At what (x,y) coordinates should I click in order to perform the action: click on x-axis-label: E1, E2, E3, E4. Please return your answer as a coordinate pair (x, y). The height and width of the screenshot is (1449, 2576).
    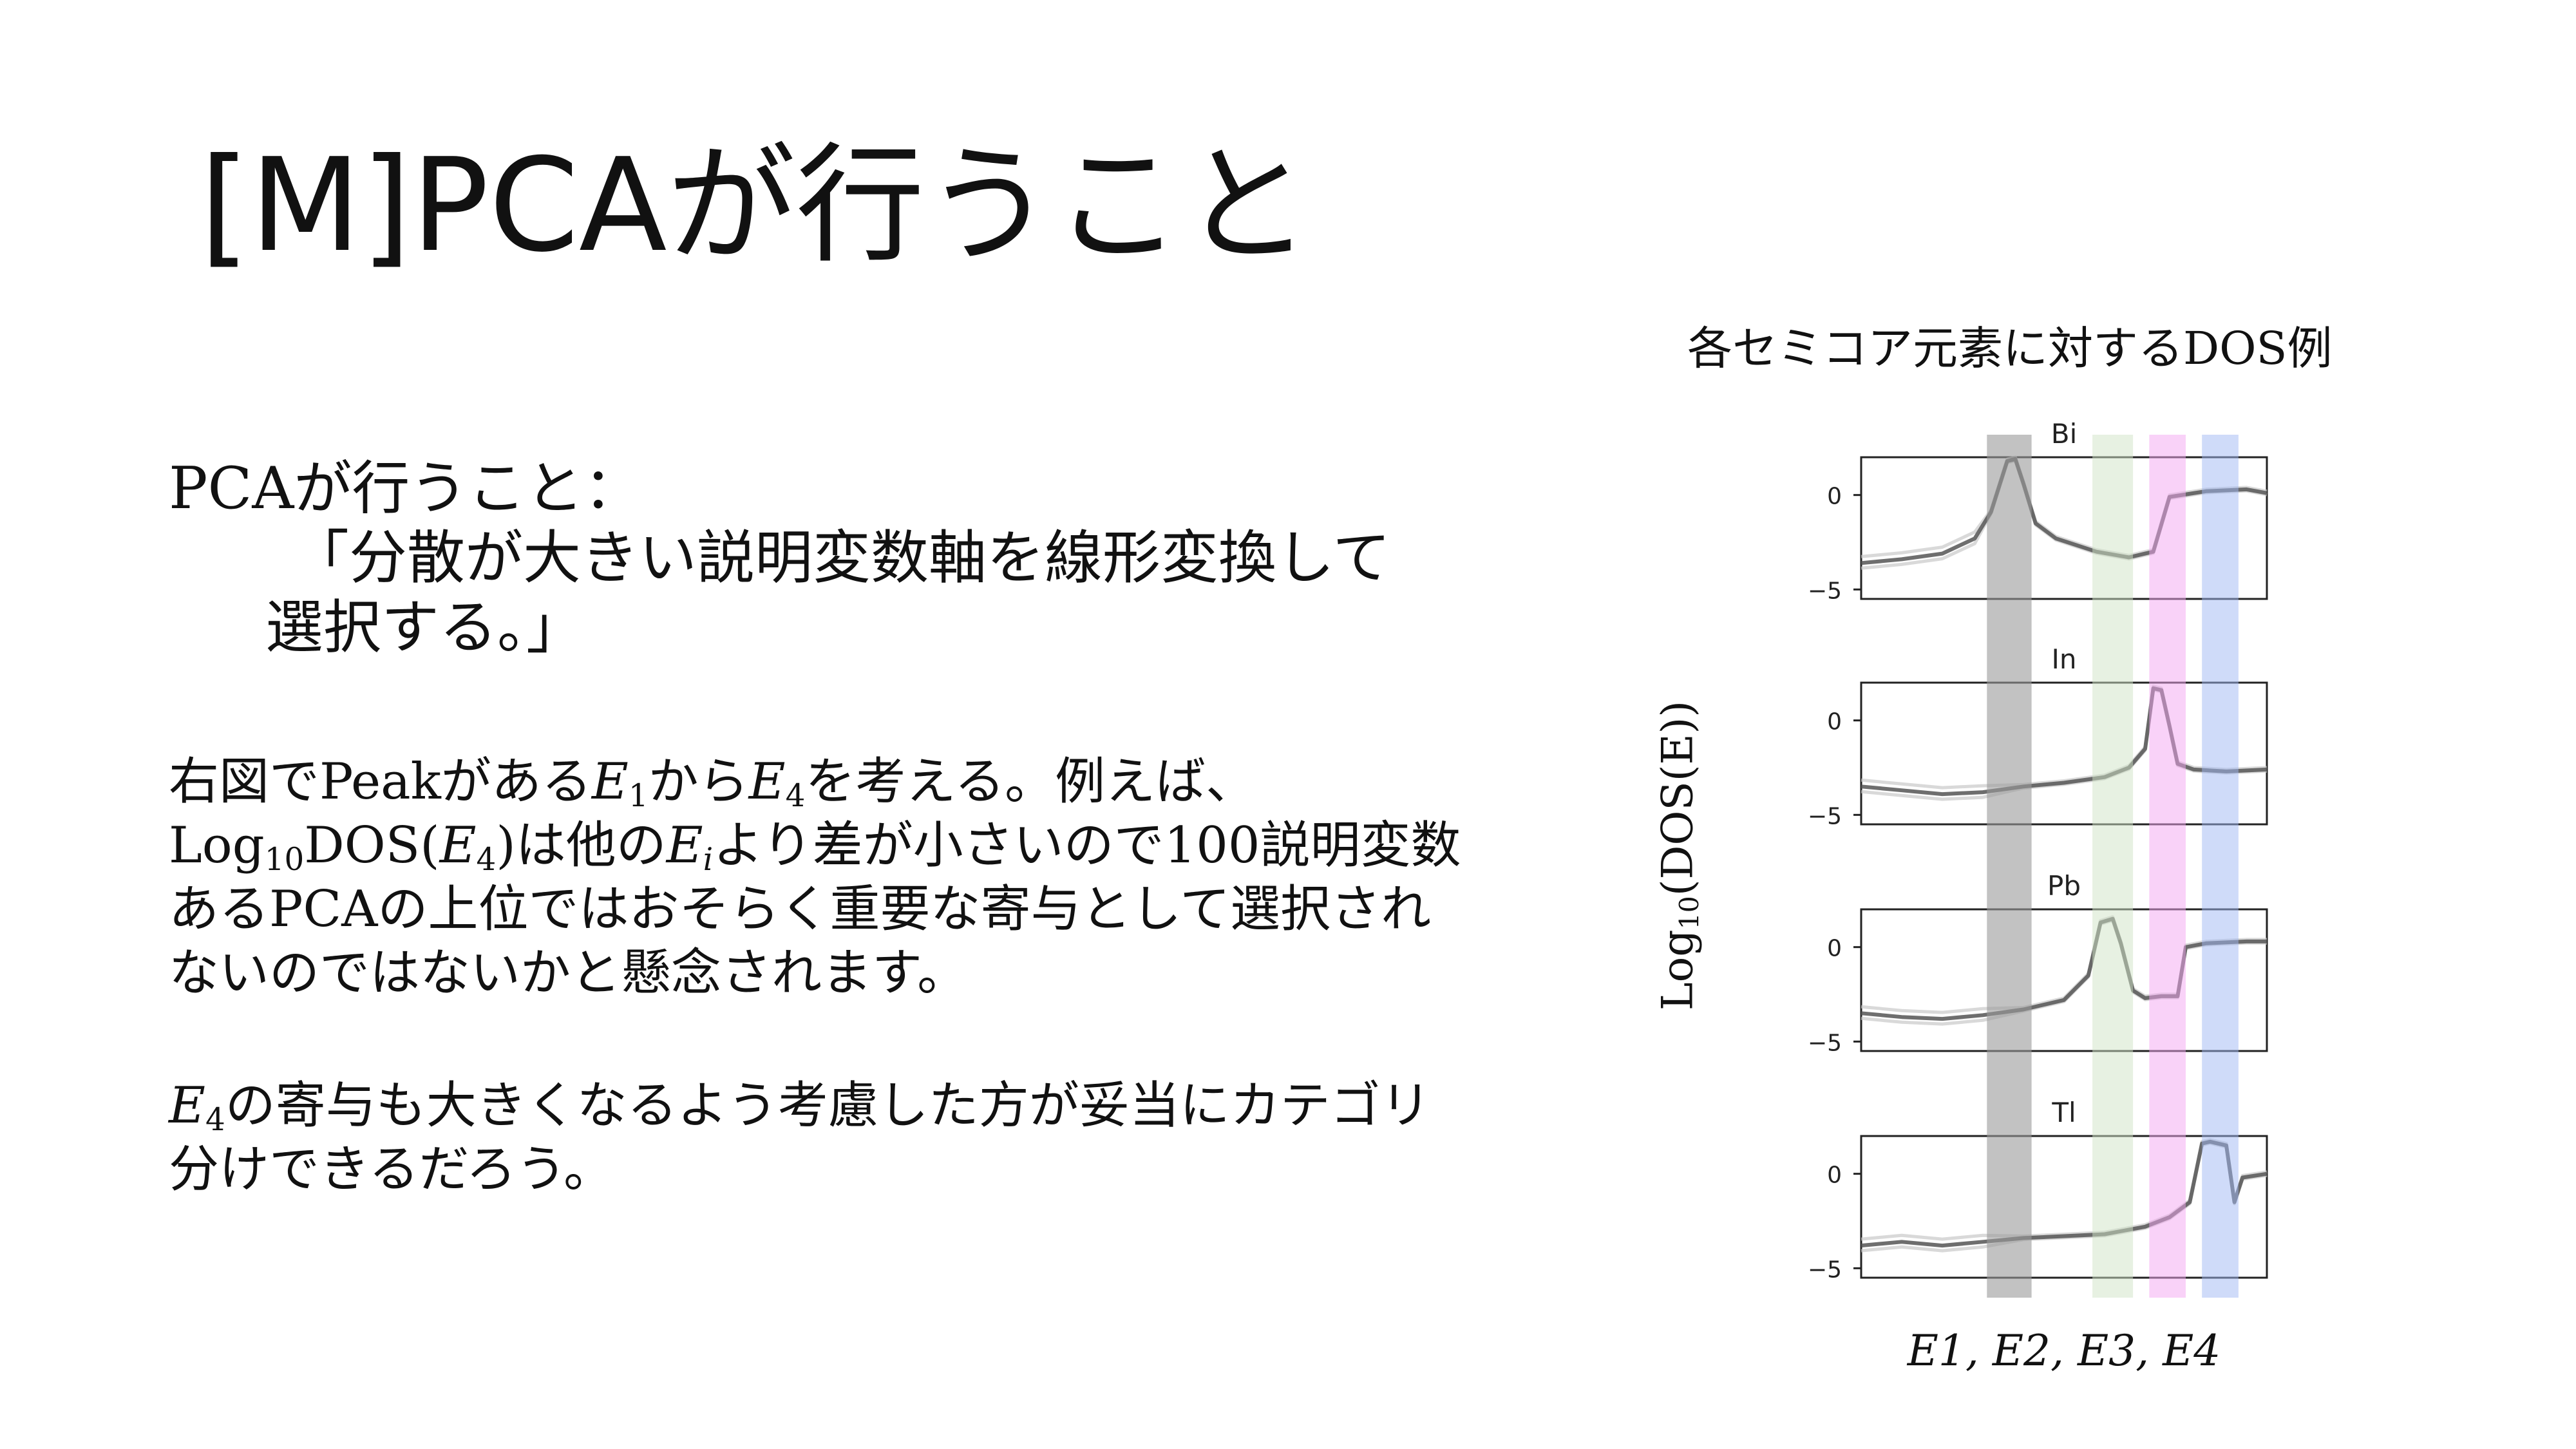
    Looking at the image, I should click on (2064, 1351).